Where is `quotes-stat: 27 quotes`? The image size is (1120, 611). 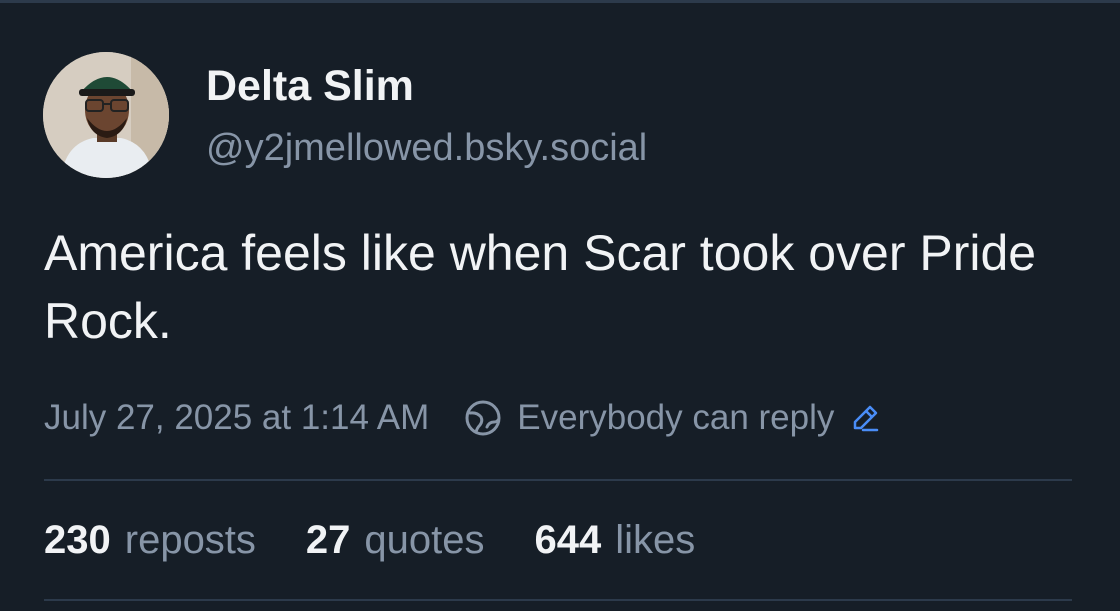 quotes-stat: 27 quotes is located at coordinates (395, 540).